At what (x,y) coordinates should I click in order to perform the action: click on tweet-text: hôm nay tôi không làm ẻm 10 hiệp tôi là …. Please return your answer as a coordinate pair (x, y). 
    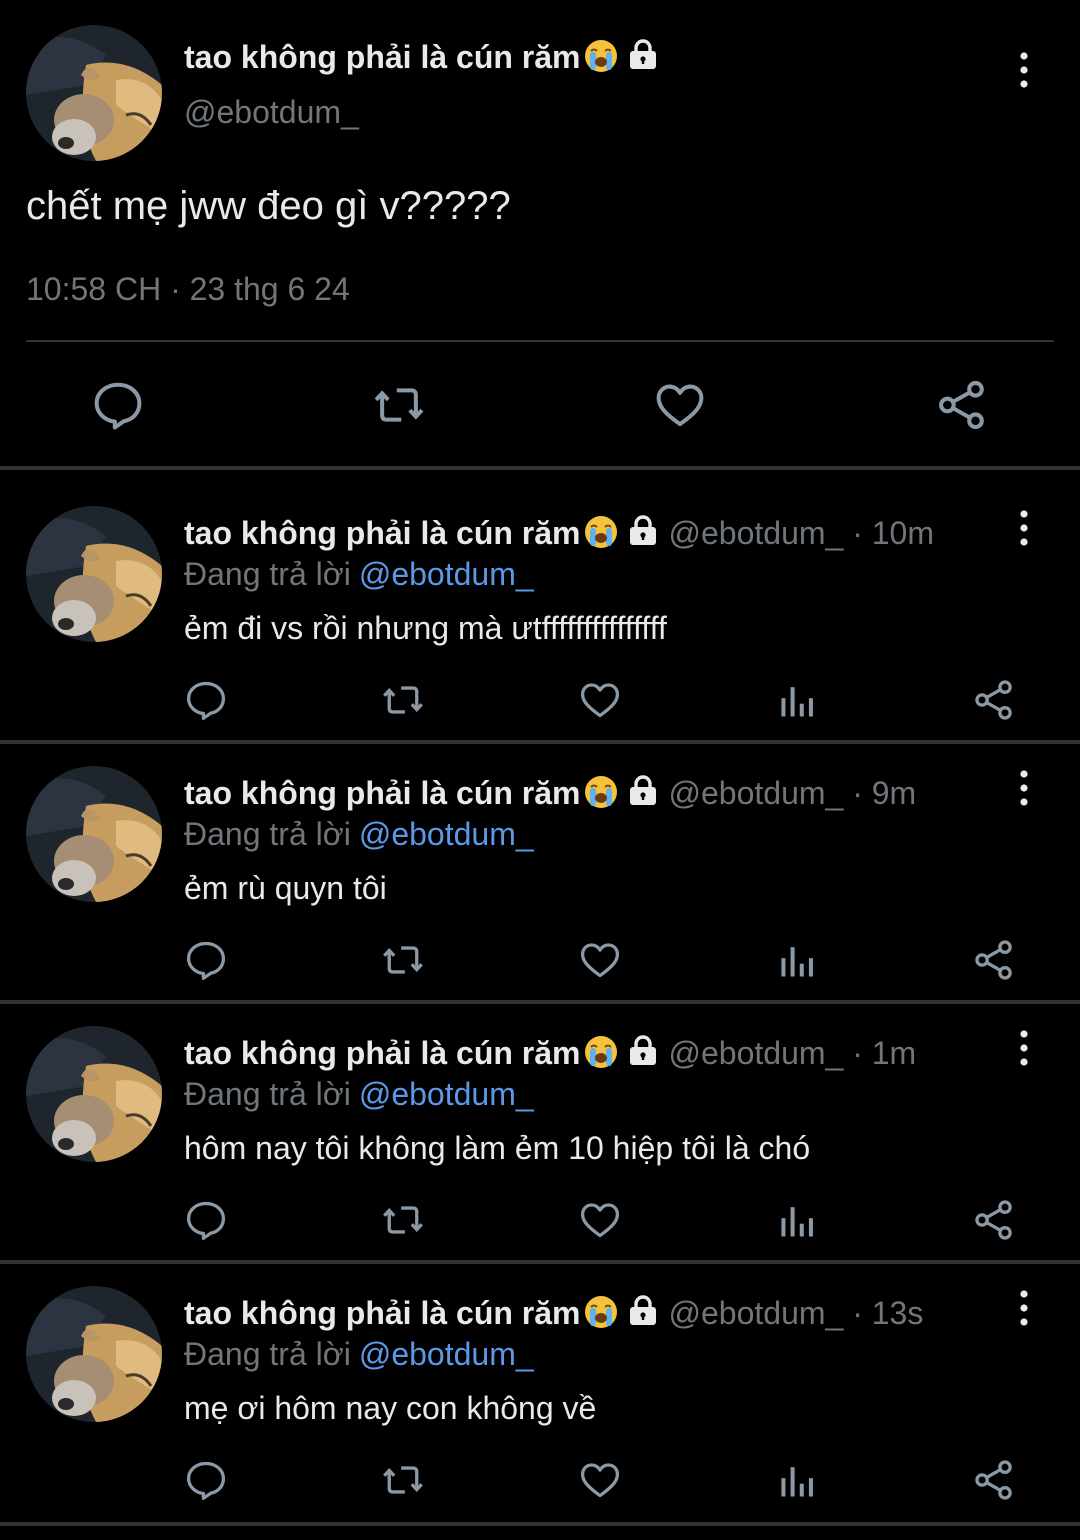
    Looking at the image, I should click on (497, 1148).